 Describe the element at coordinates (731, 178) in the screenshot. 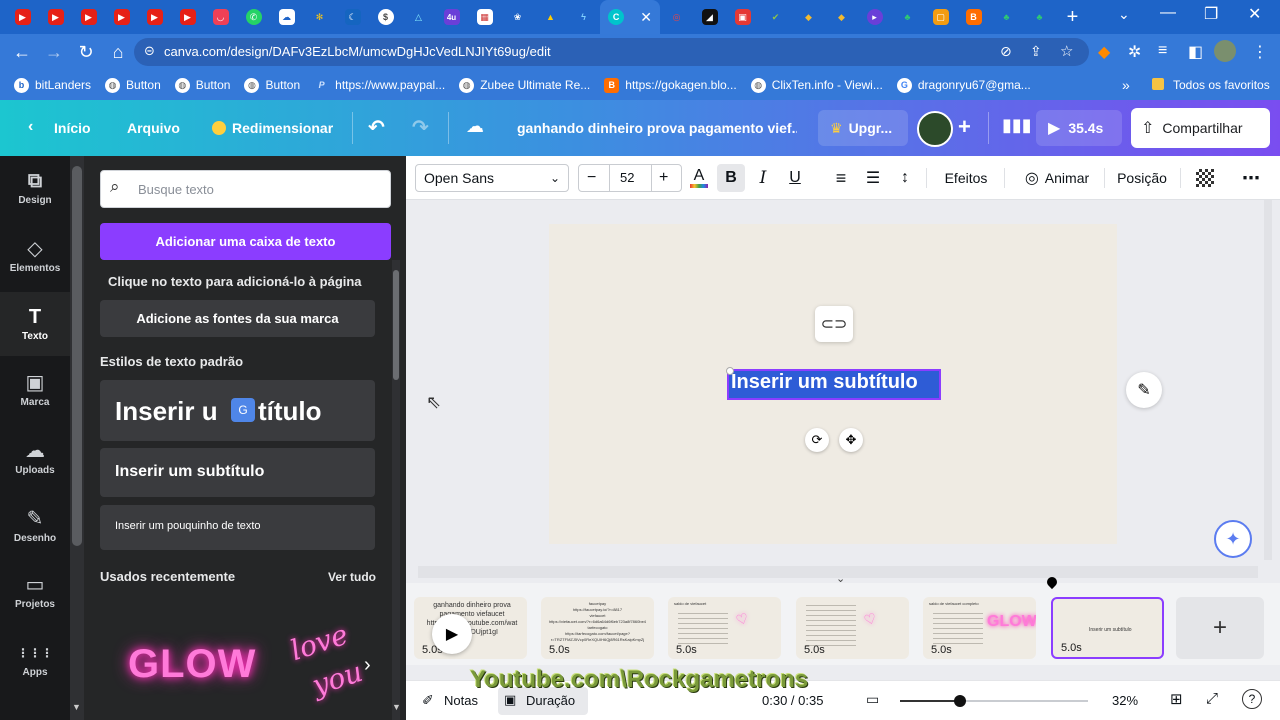

I see `bold-button: B` at that location.